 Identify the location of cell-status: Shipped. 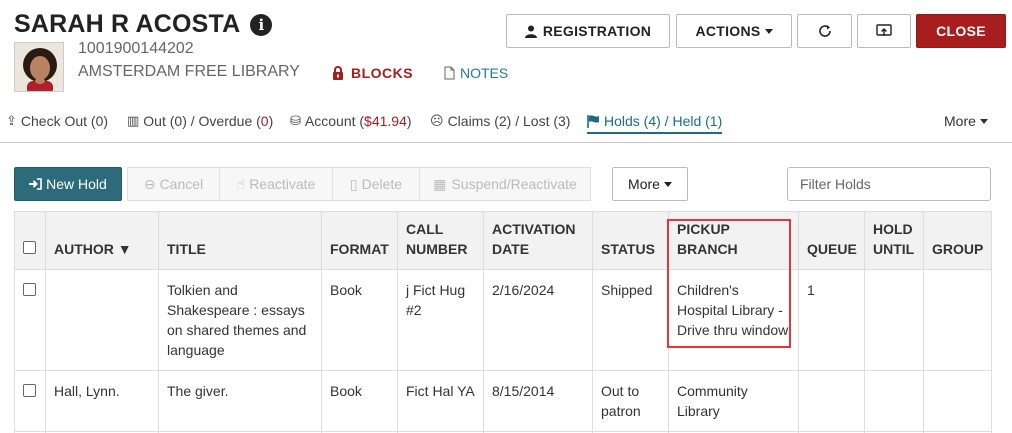
(630, 320).